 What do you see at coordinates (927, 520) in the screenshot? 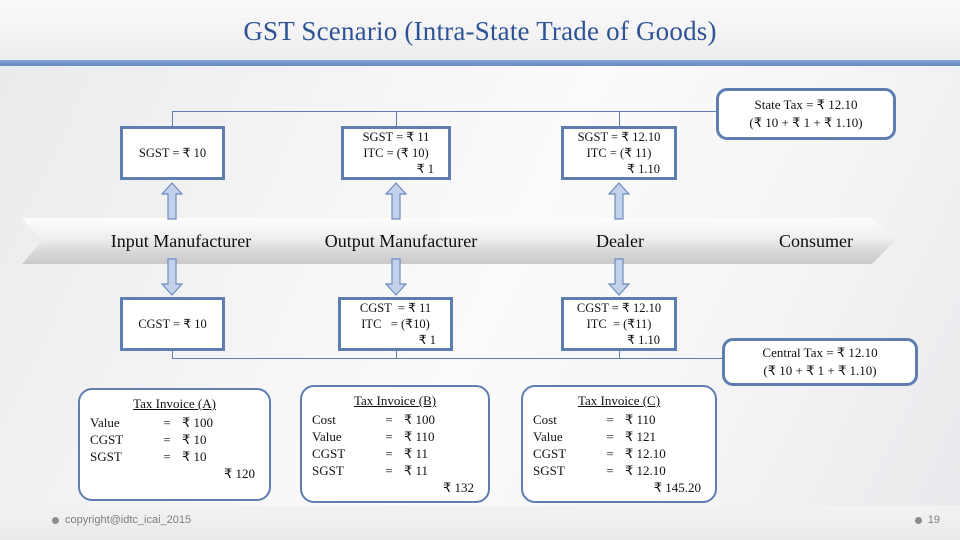
I see `slide-number: 19` at bounding box center [927, 520].